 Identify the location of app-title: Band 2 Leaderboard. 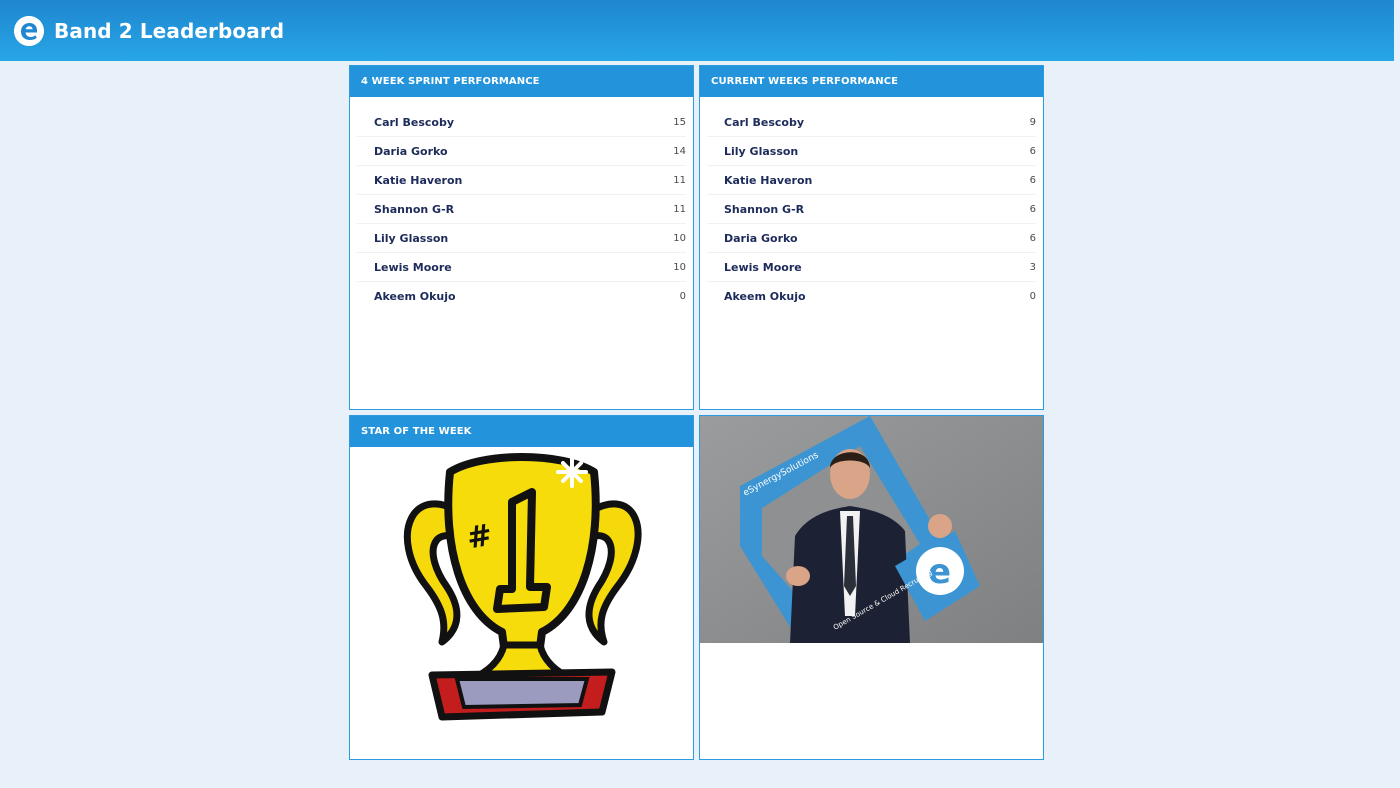
(169, 30).